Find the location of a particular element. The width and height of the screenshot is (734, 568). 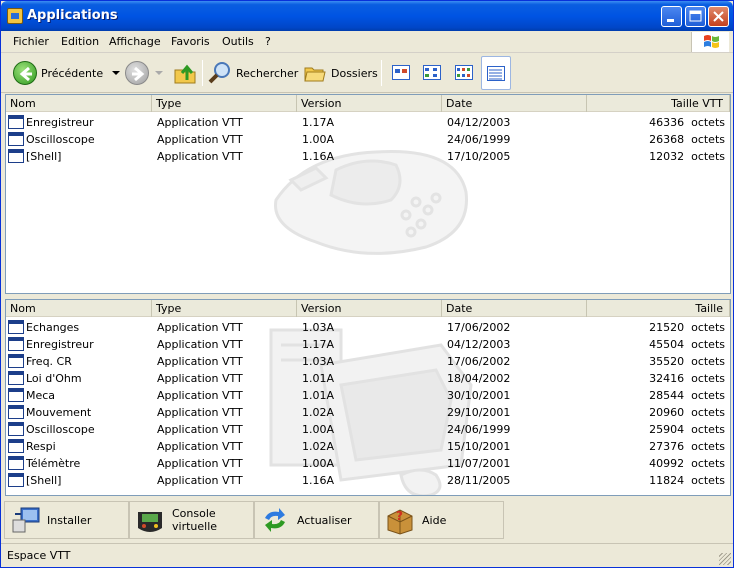

view-icons-button is located at coordinates (464, 73).